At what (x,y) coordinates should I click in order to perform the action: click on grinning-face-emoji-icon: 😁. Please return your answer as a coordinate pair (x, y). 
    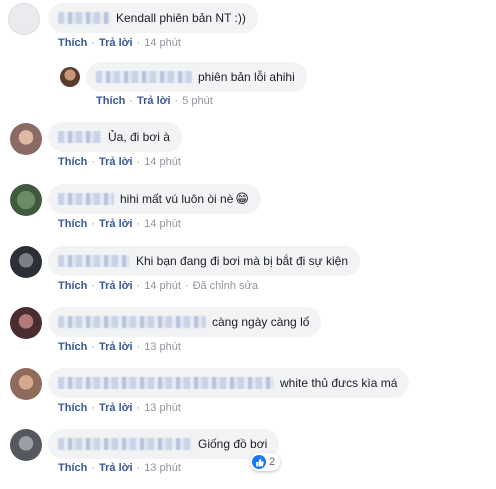
    Looking at the image, I should click on (242, 198).